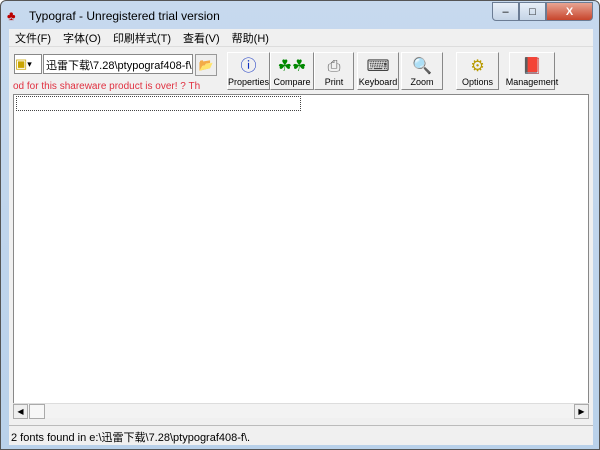 This screenshot has width=600, height=450. I want to click on scroll-left-button: ◀, so click(20, 411).